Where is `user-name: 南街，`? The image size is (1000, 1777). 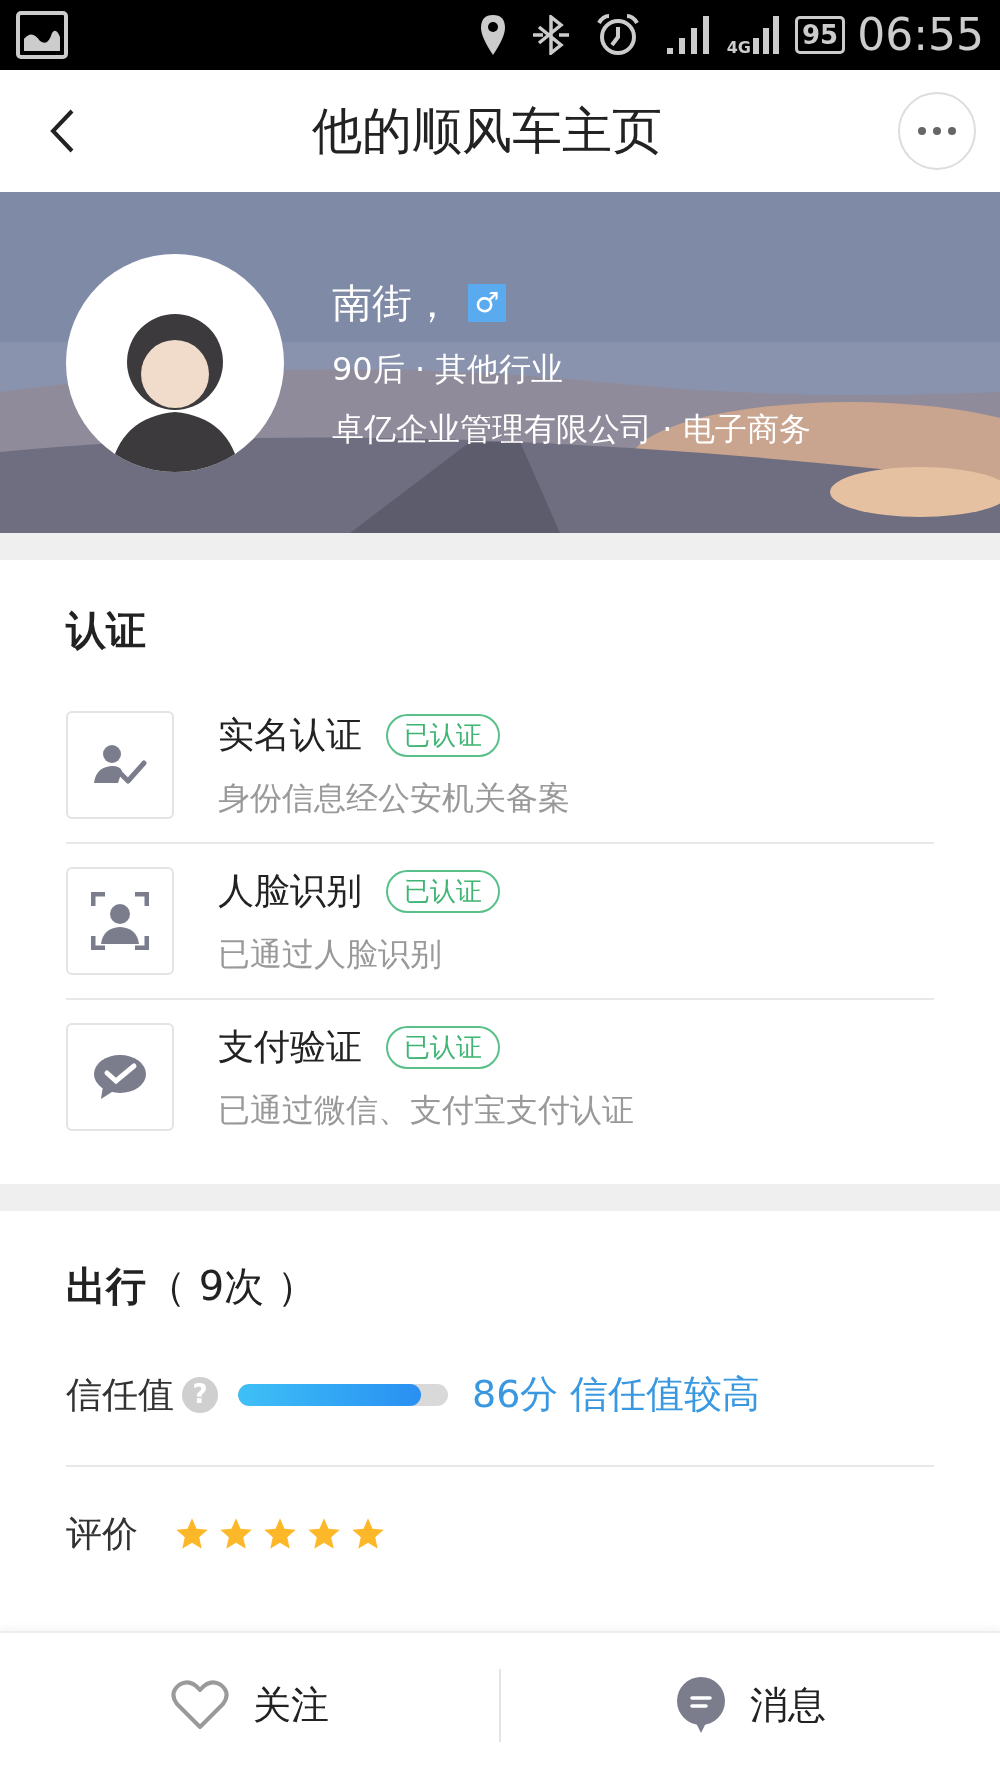
user-name: 南街， is located at coordinates (392, 303).